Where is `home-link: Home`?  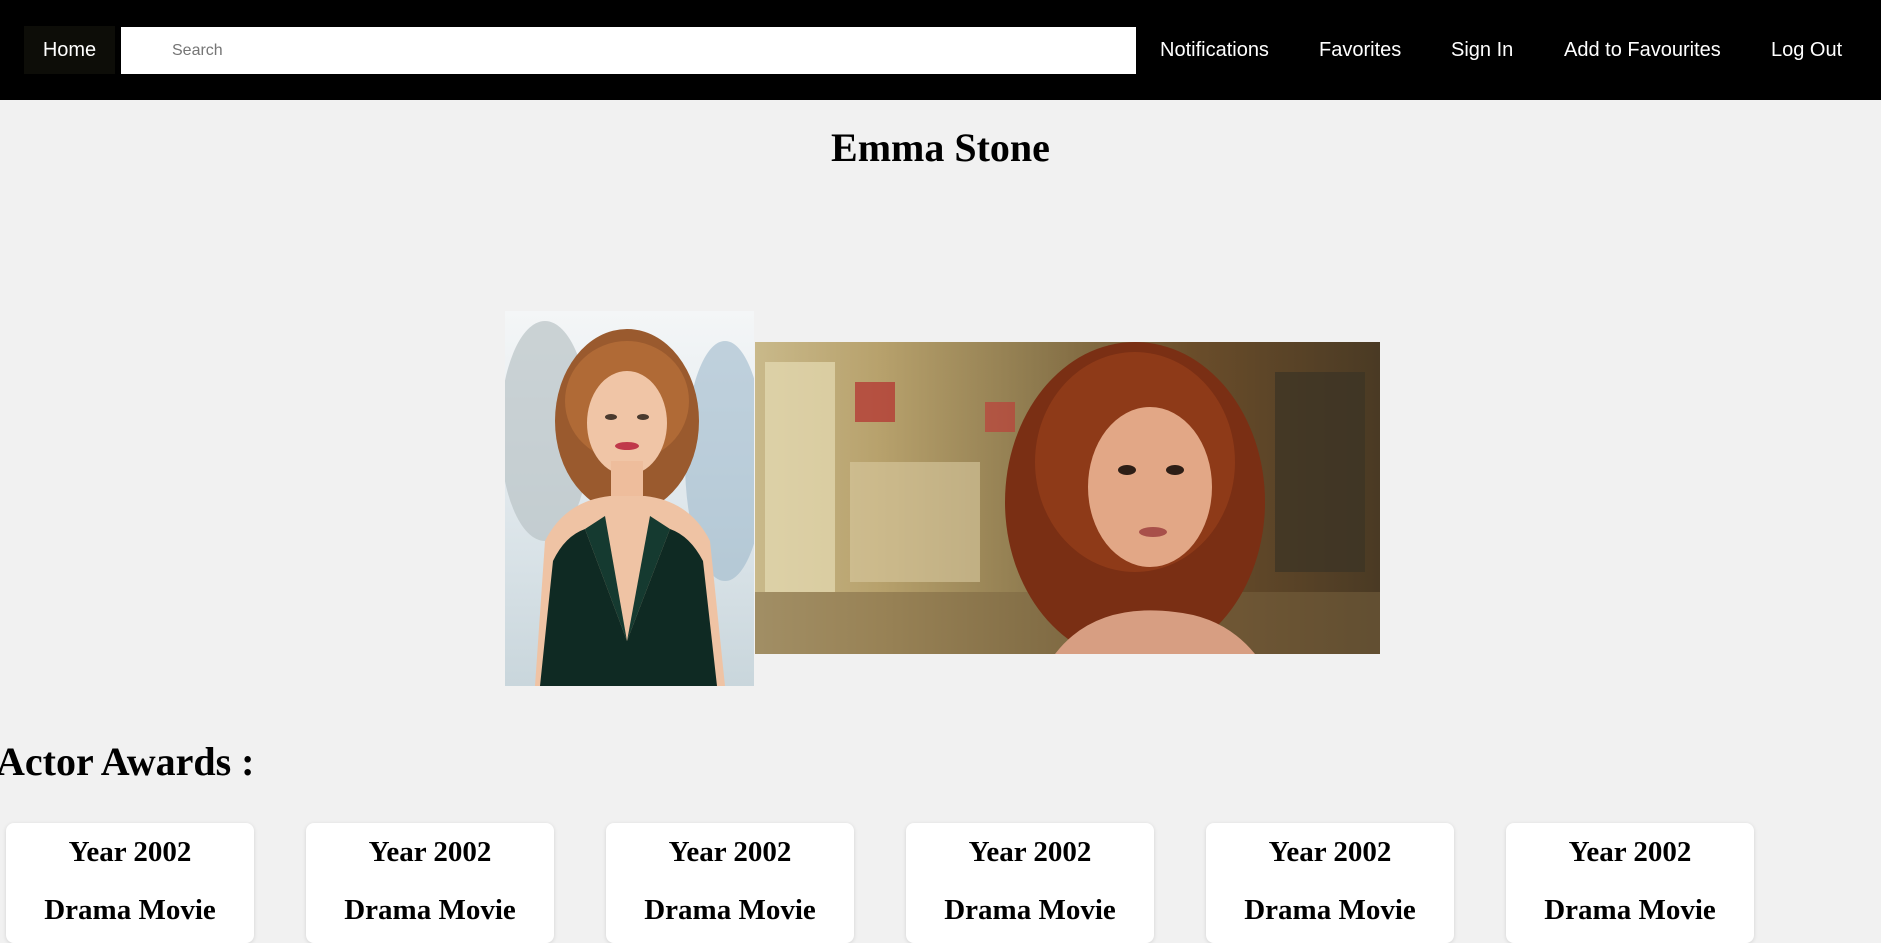
home-link: Home is located at coordinates (69, 50).